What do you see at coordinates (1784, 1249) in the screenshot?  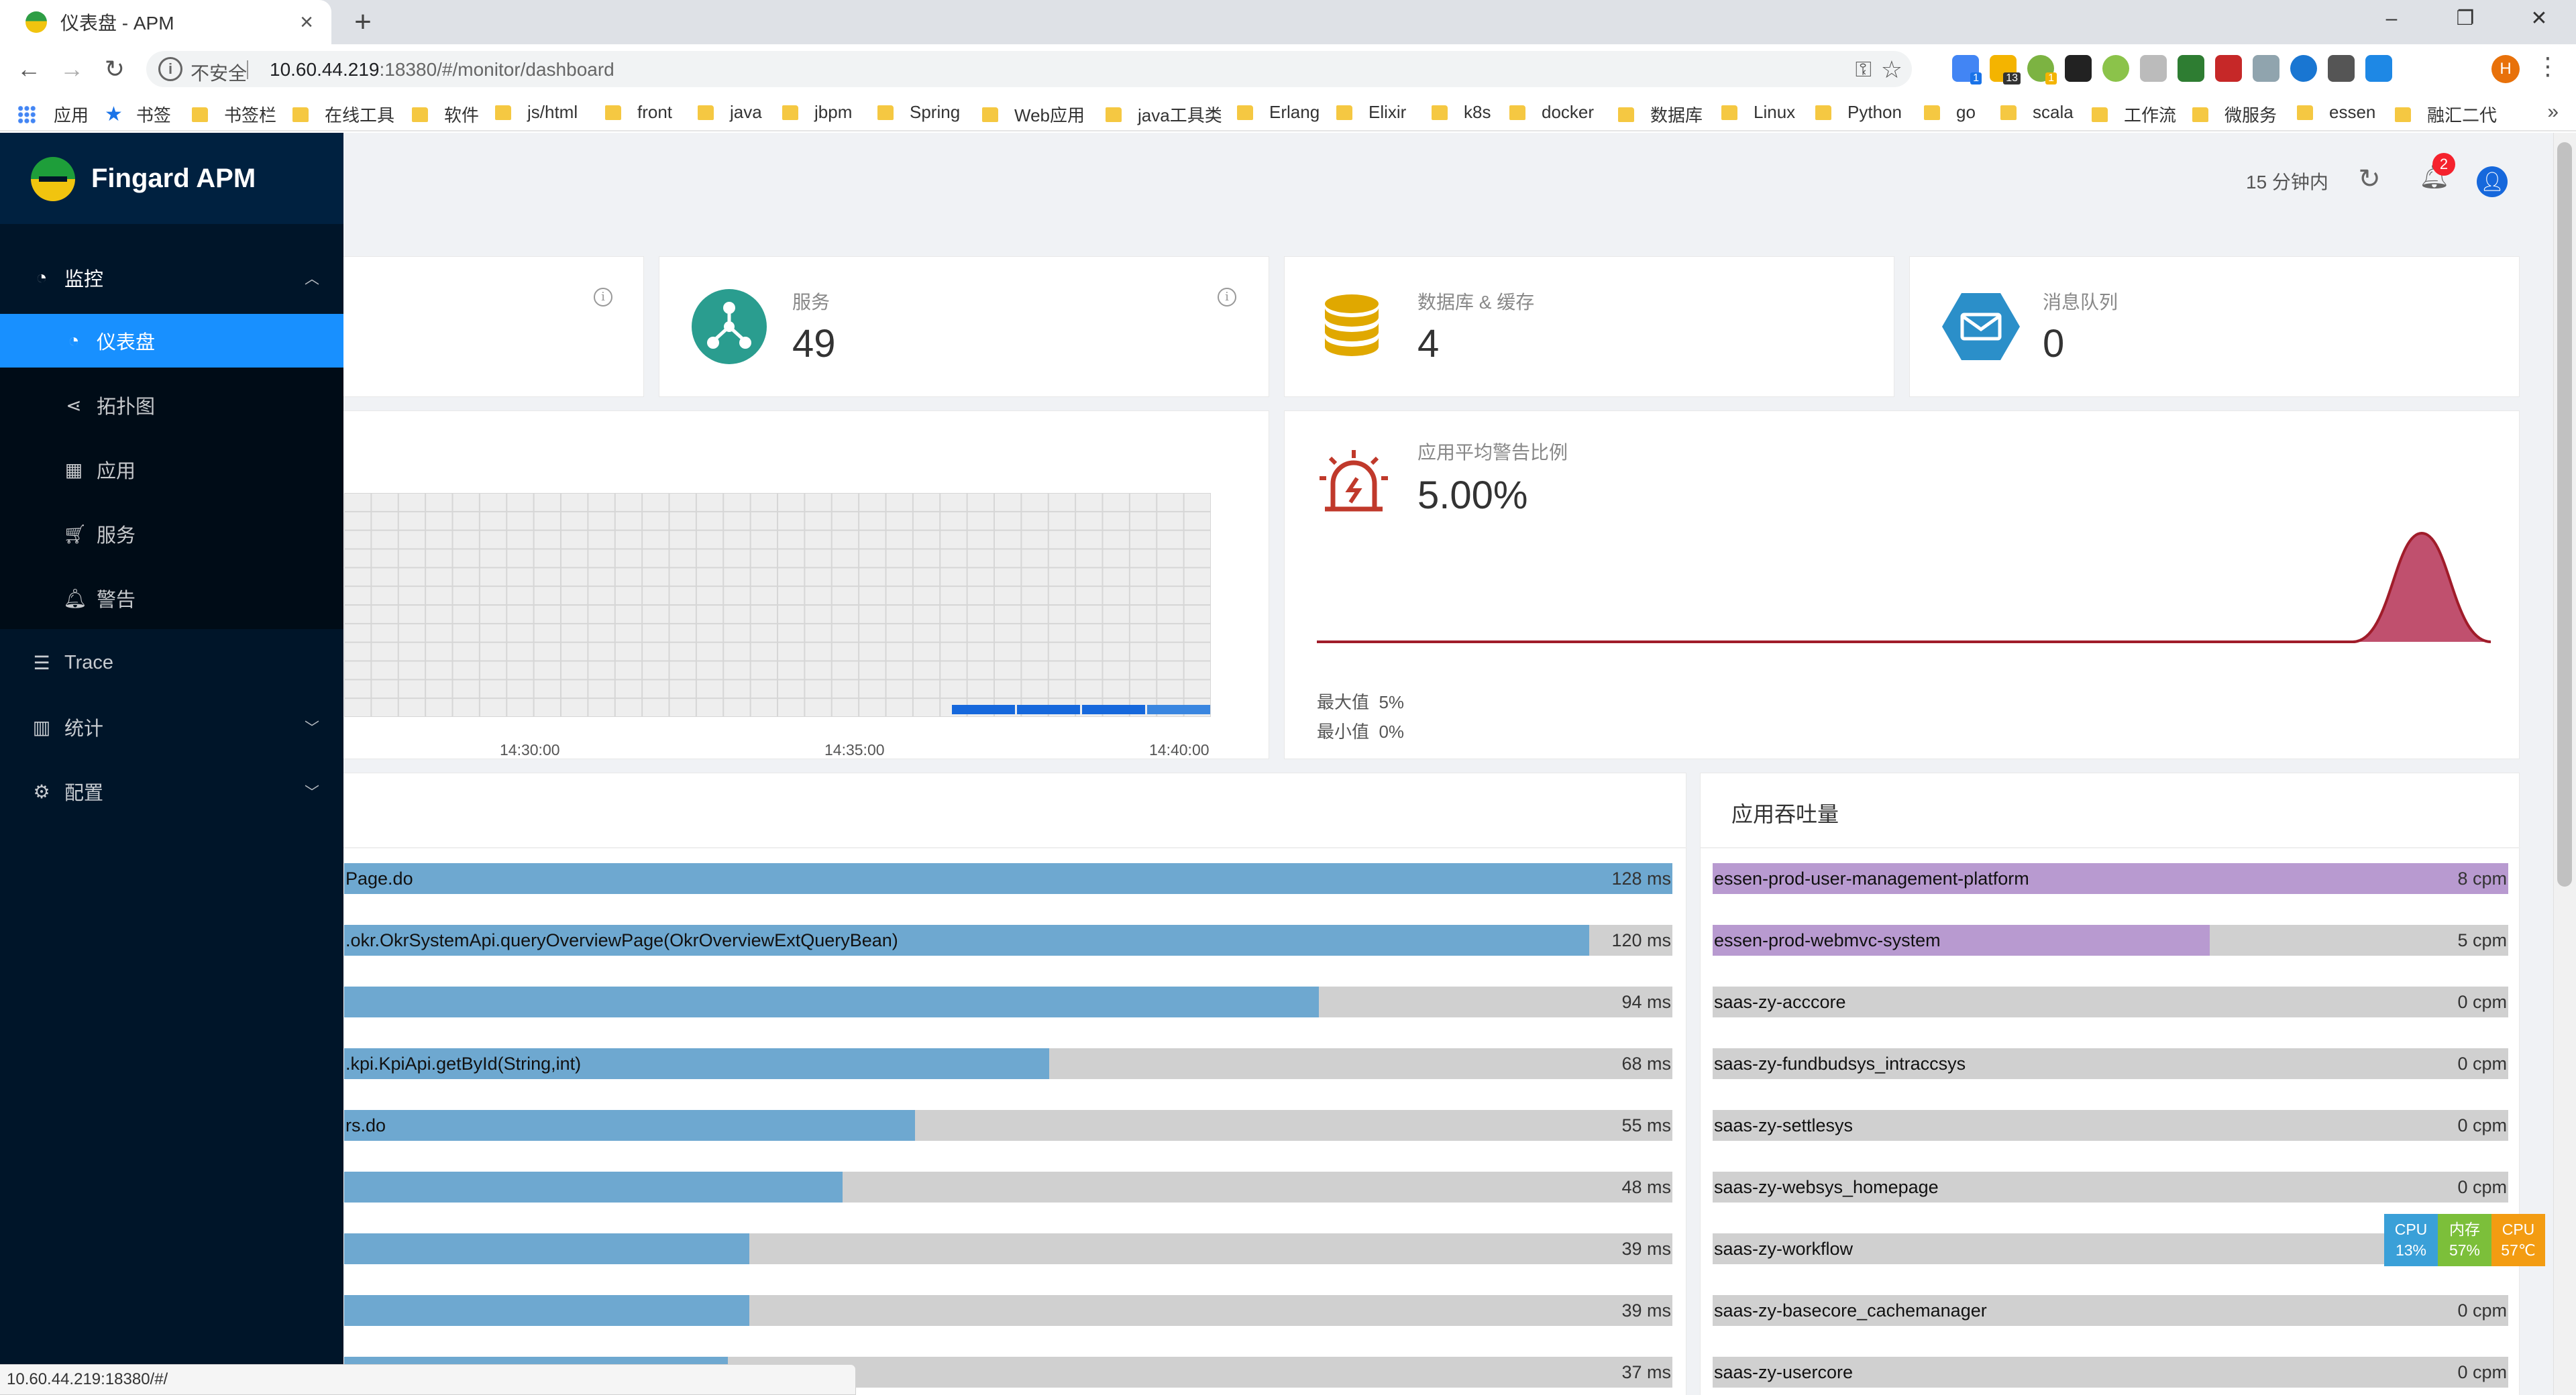 I see `list-item-label: saas-zy-workflow` at bounding box center [1784, 1249].